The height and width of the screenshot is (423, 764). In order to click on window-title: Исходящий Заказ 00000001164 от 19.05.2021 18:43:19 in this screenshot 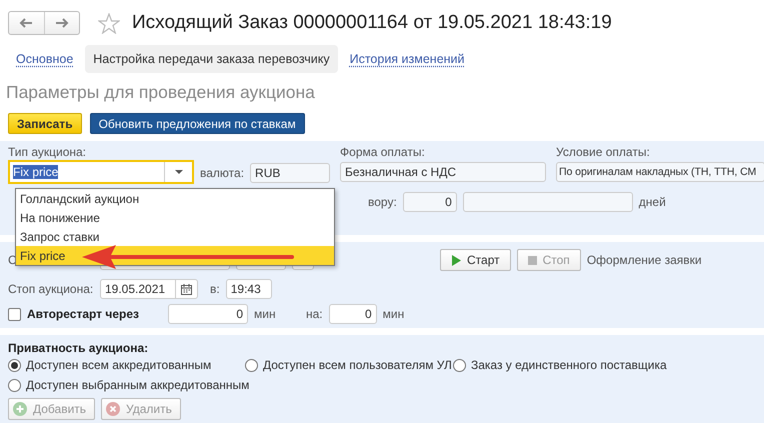, I will do `click(372, 23)`.